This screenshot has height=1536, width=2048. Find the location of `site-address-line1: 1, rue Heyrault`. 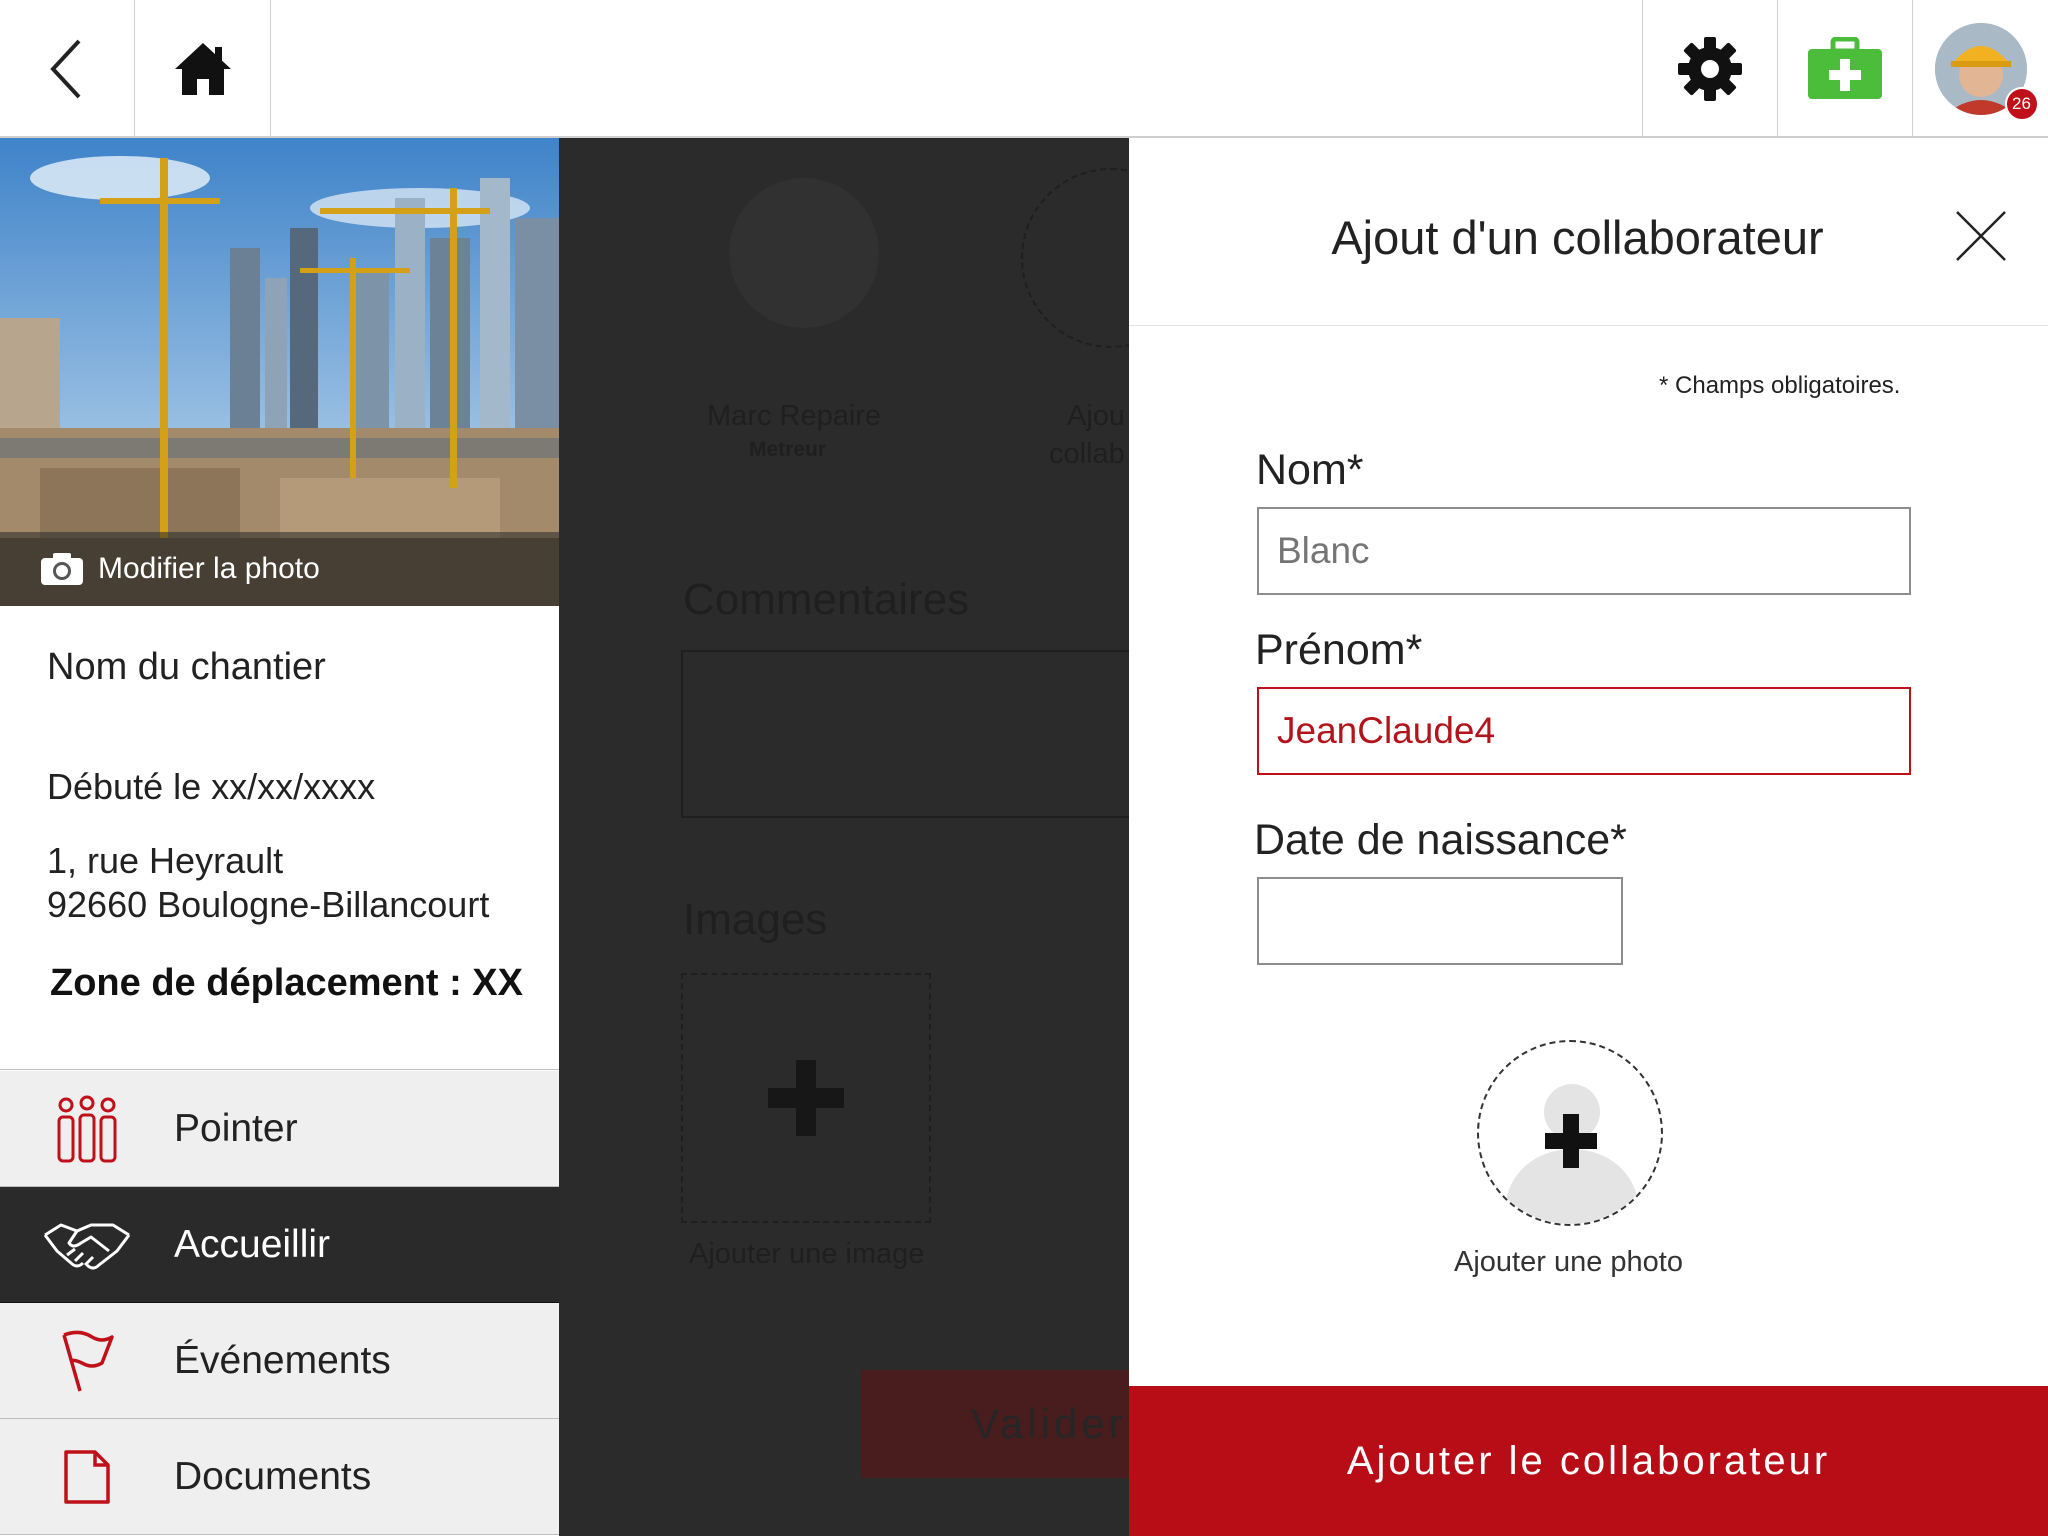

site-address-line1: 1, rue Heyrault is located at coordinates (165, 860).